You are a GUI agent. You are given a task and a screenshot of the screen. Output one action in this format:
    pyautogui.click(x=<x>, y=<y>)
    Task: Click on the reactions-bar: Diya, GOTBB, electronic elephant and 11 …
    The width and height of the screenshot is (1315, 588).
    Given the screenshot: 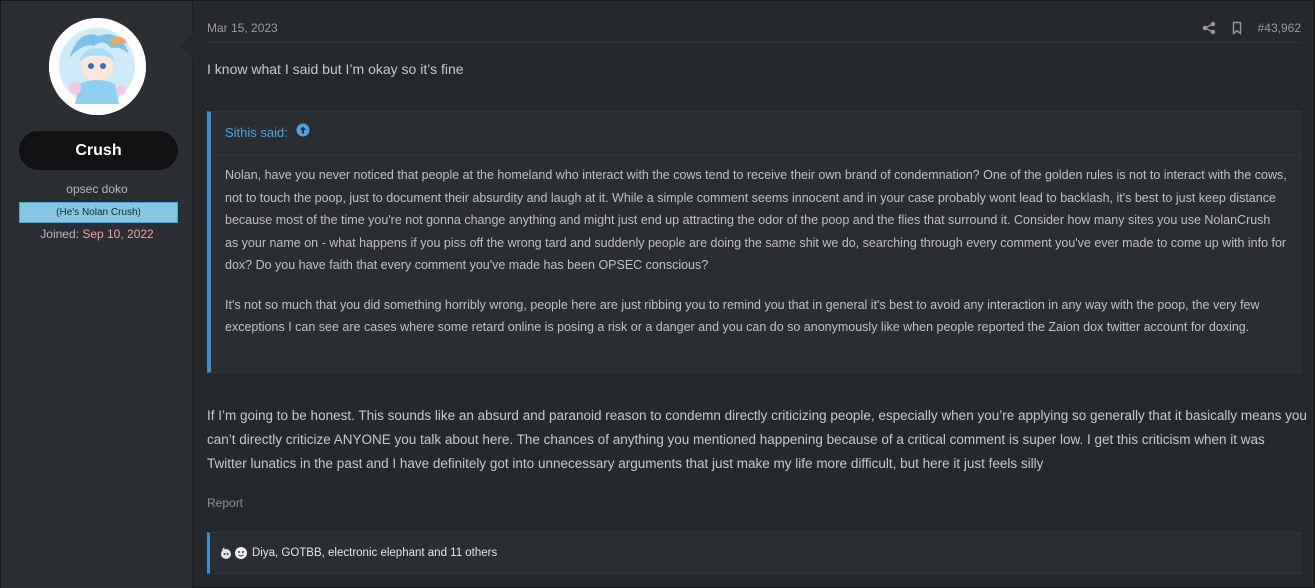 What is the action you would take?
    pyautogui.click(x=754, y=553)
    